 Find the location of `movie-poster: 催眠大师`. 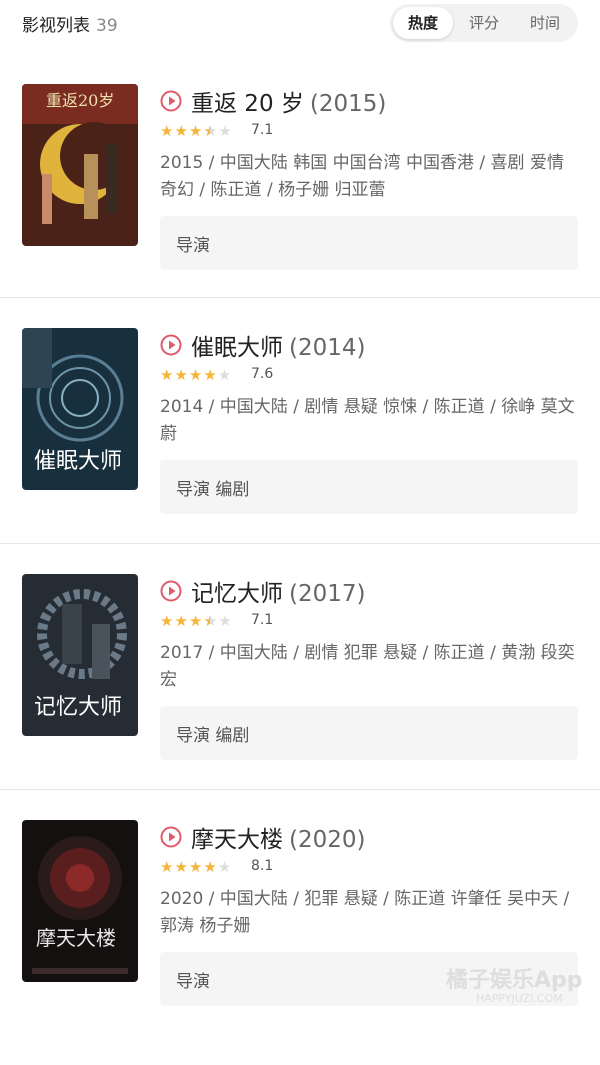

movie-poster: 催眠大师 is located at coordinates (80, 409).